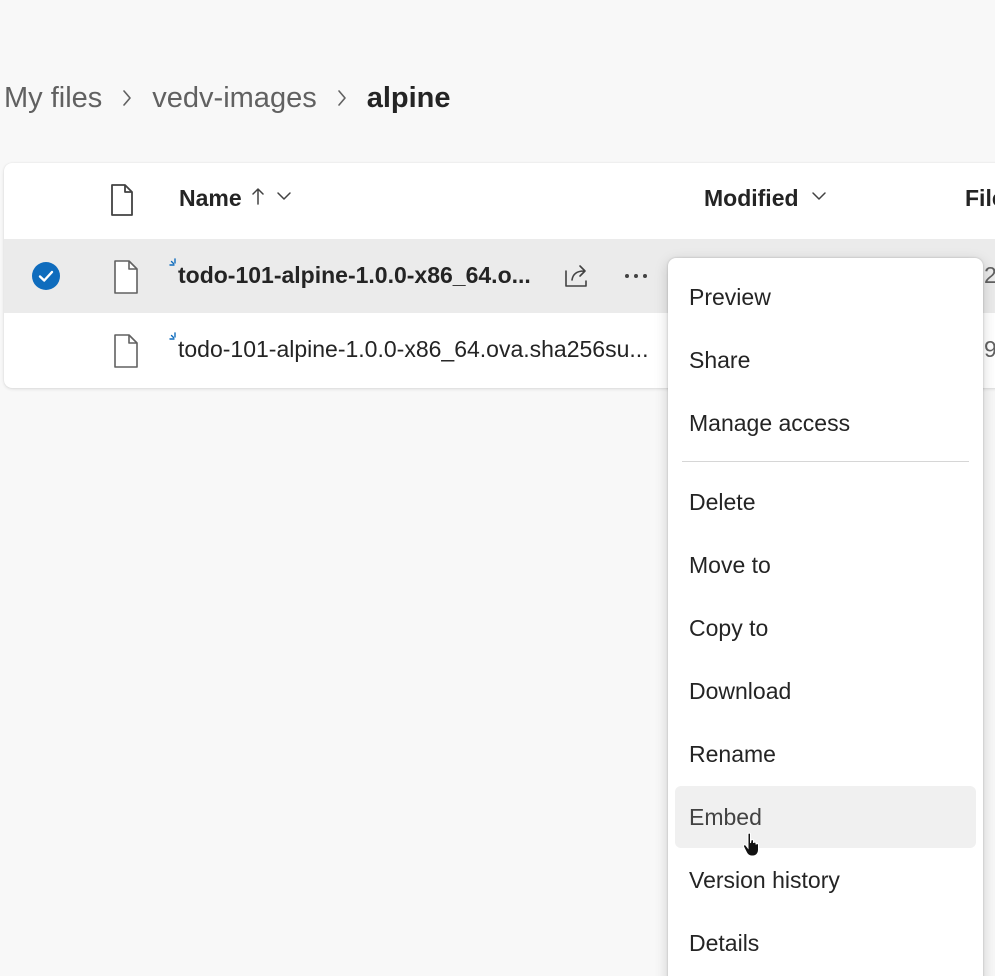  Describe the element at coordinates (408, 97) in the screenshot. I see `breadcrumb-current-folder: alpine` at that location.